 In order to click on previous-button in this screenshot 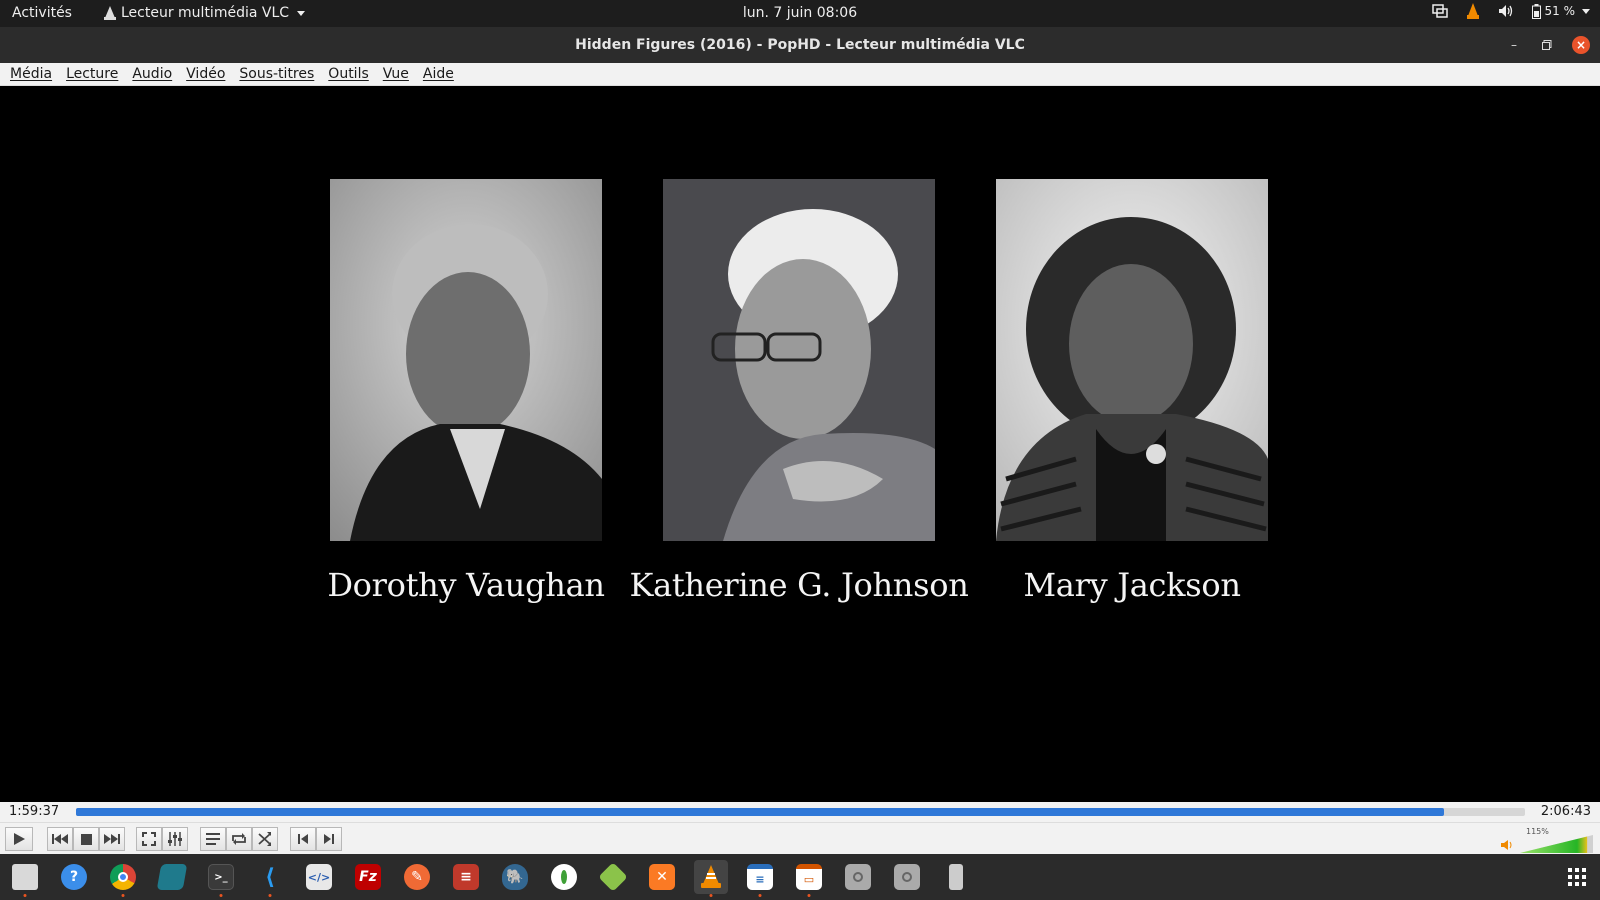, I will do `click(60, 839)`.